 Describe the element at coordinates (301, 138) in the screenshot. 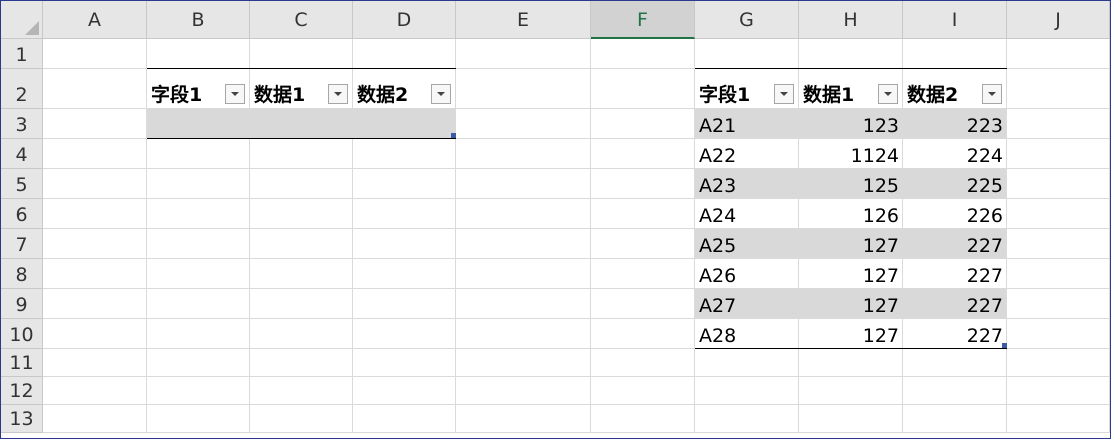

I see `table1-bottom-border` at that location.